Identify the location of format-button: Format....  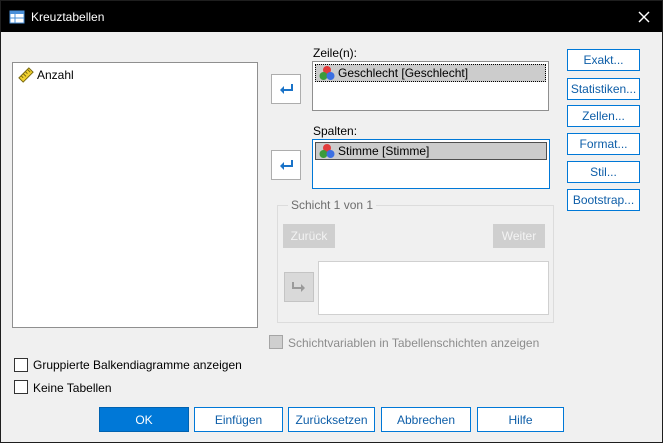
(603, 144).